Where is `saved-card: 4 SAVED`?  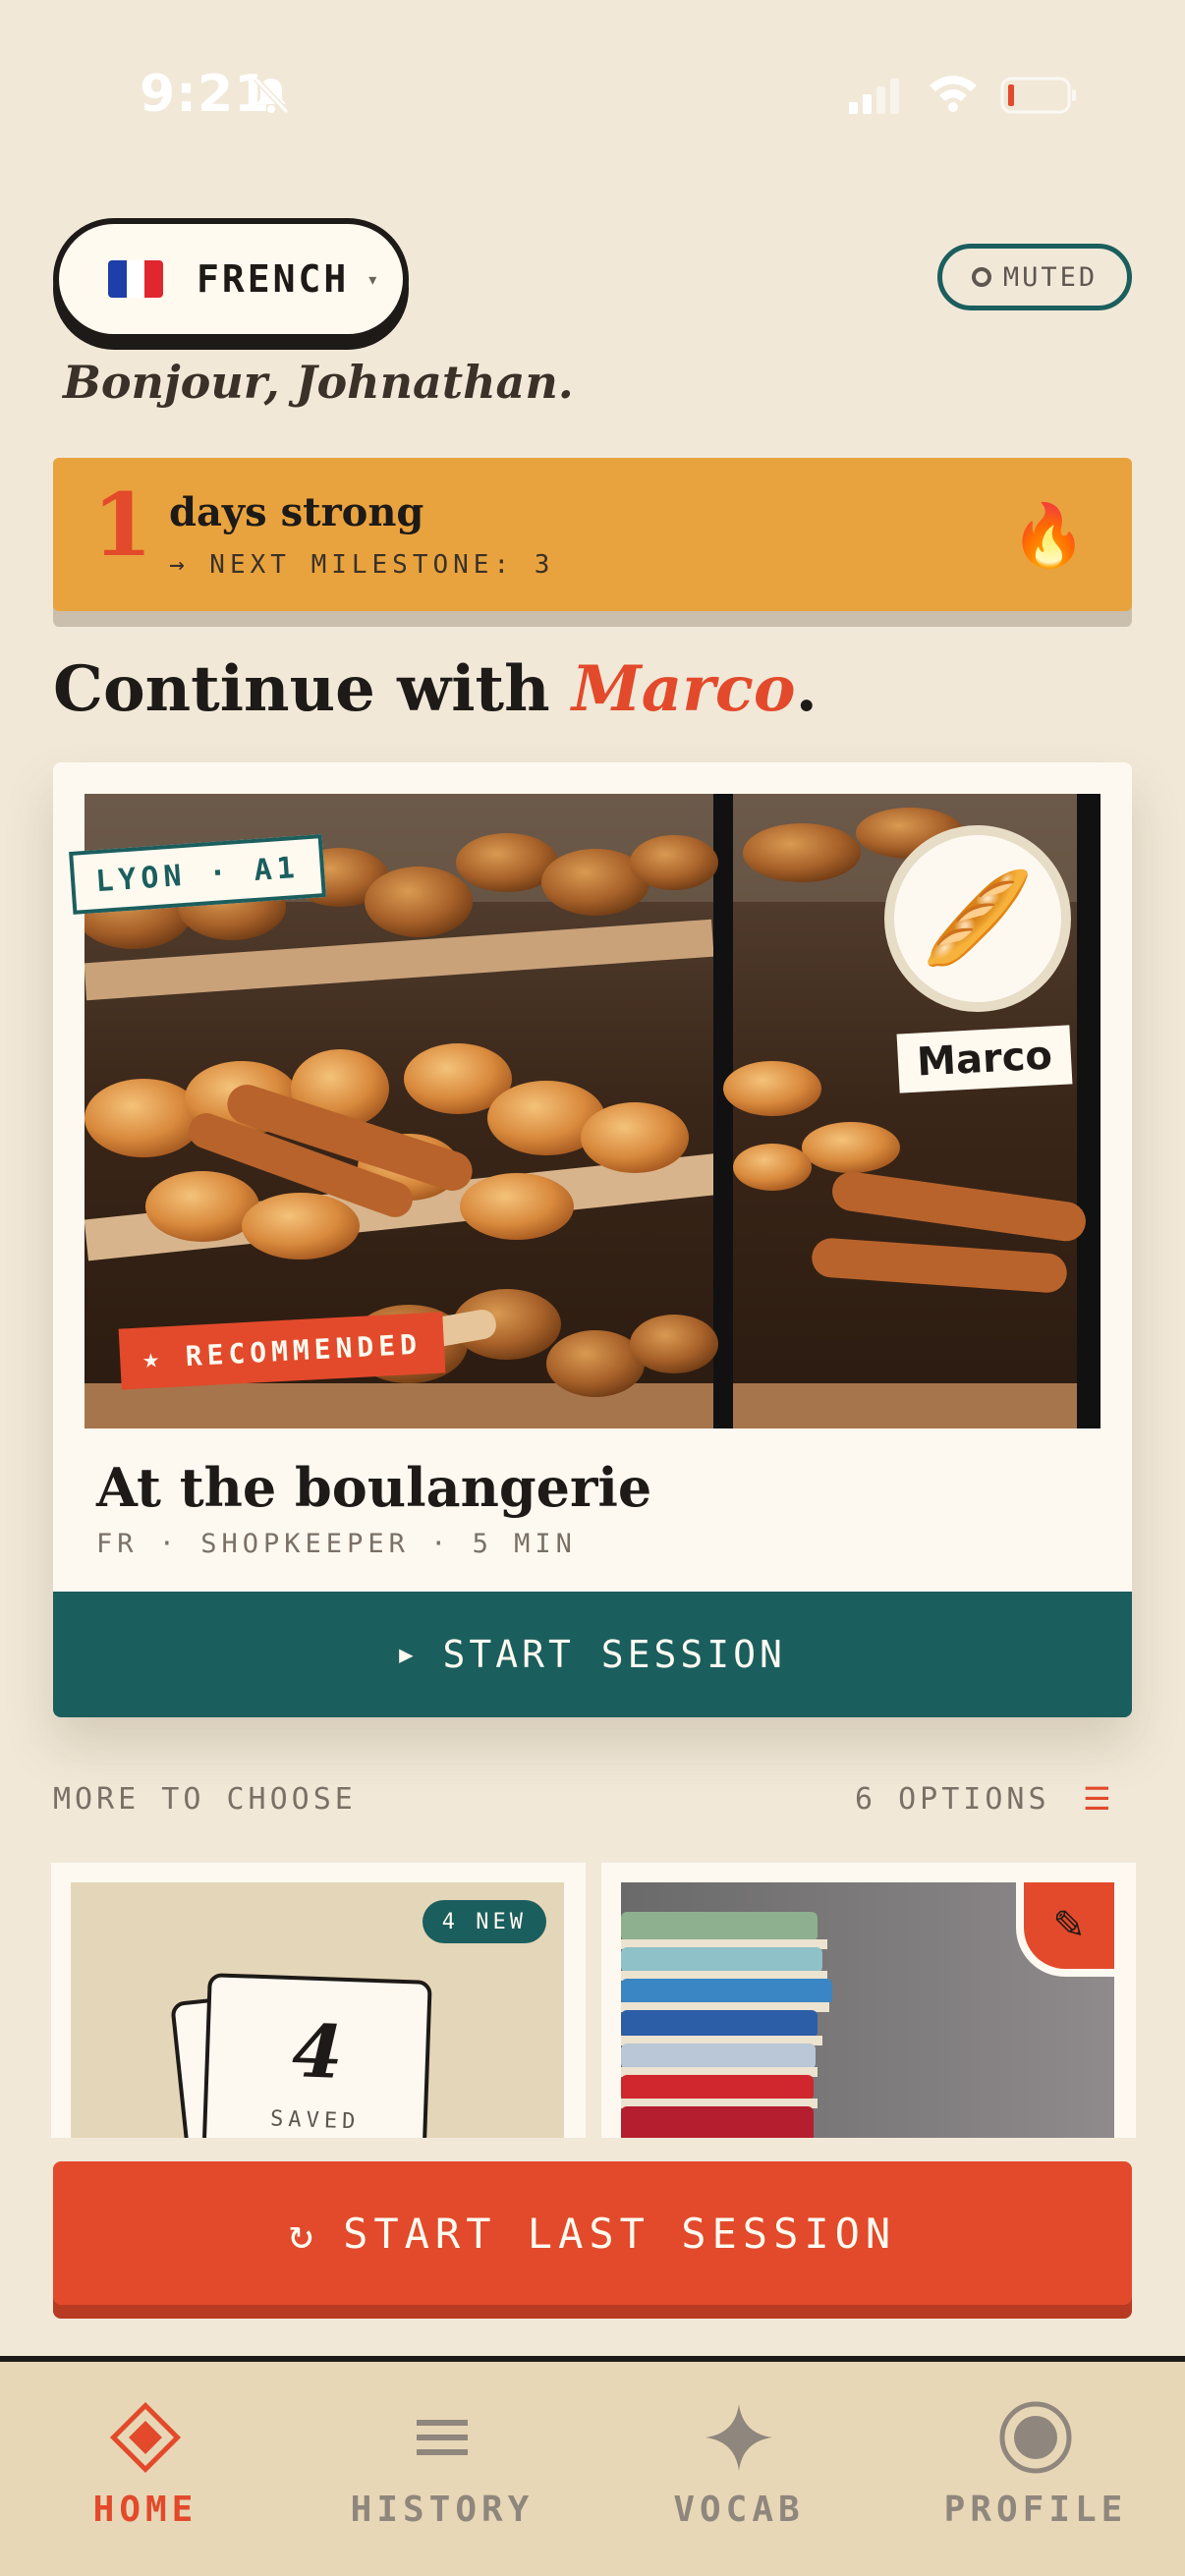
saved-card: 4 SAVED is located at coordinates (316, 2055).